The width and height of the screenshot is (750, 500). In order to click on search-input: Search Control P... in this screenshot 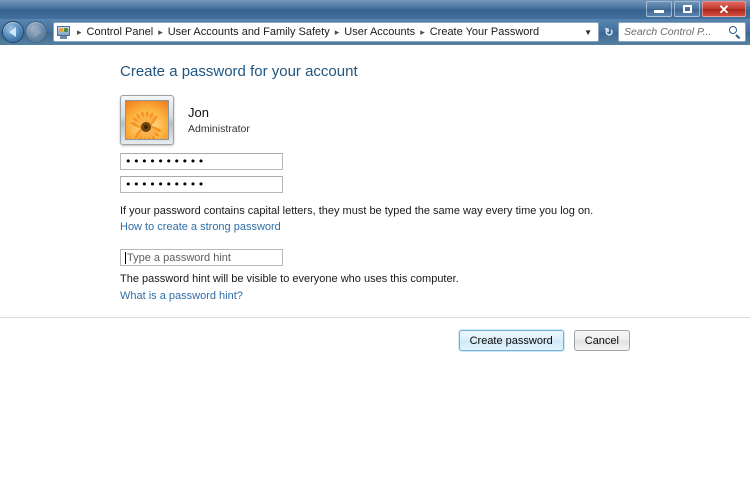, I will do `click(682, 32)`.